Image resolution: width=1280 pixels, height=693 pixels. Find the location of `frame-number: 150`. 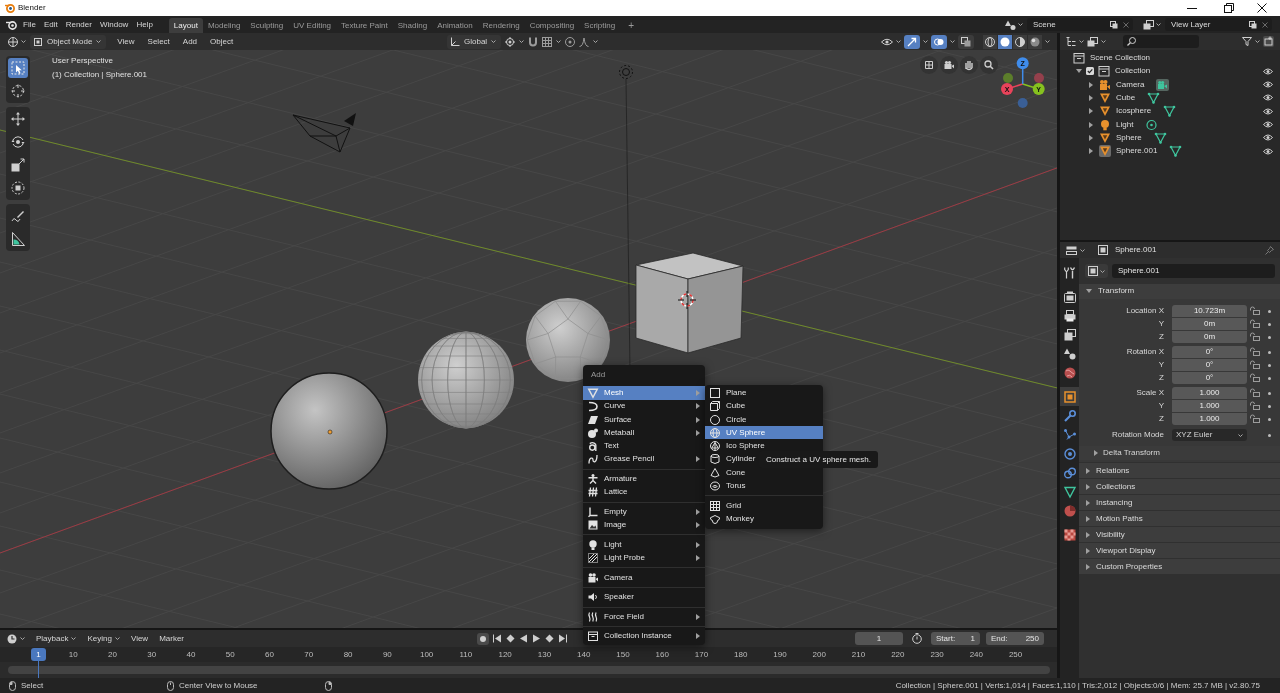

frame-number: 150 is located at coordinates (623, 654).